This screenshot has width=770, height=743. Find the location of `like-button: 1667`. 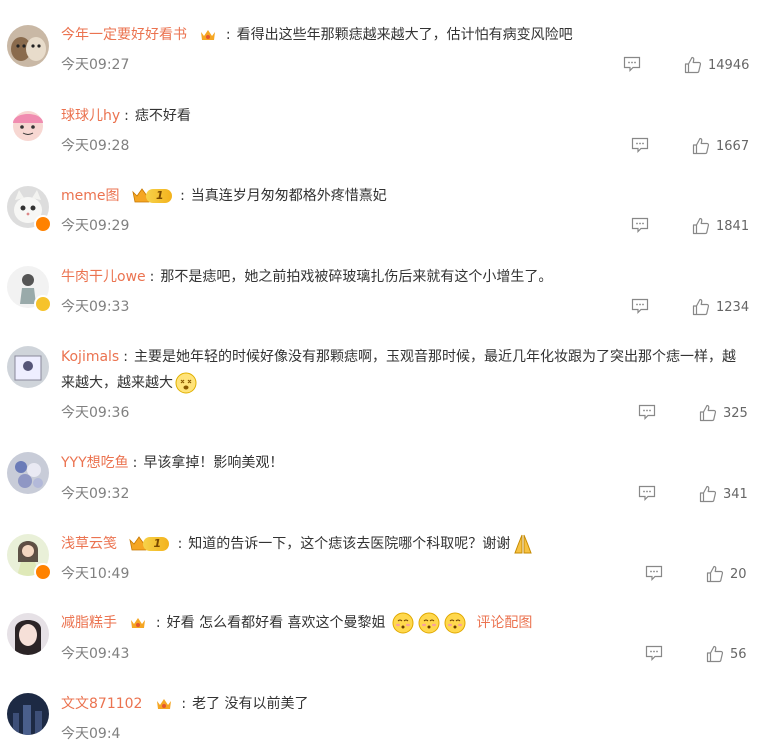

like-button: 1667 is located at coordinates (720, 146).